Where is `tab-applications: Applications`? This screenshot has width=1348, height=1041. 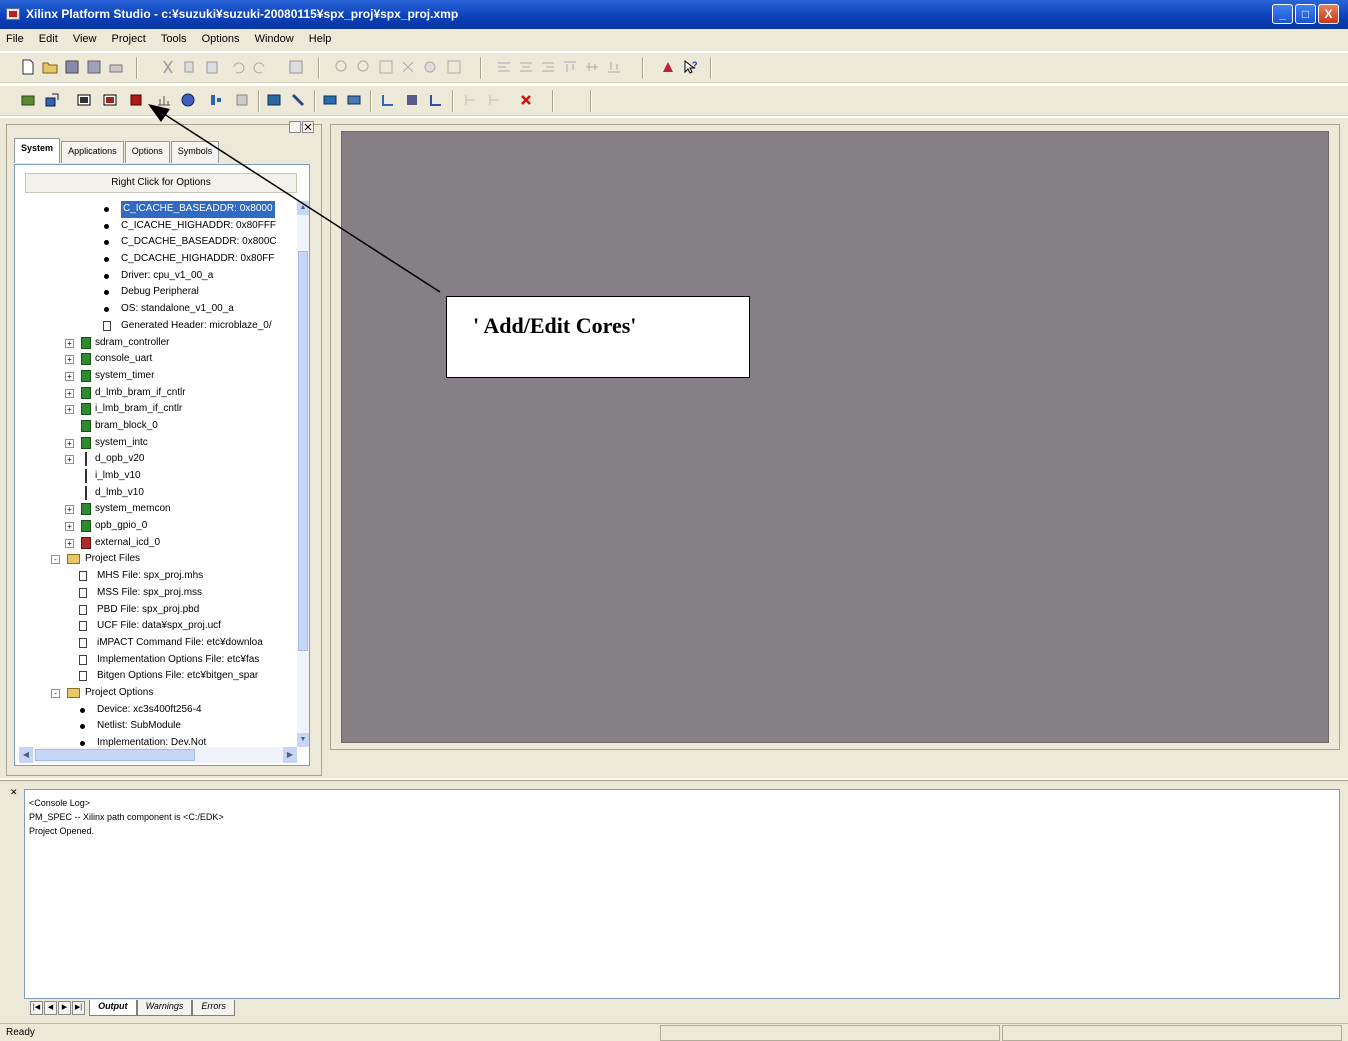 tab-applications: Applications is located at coordinates (92, 152).